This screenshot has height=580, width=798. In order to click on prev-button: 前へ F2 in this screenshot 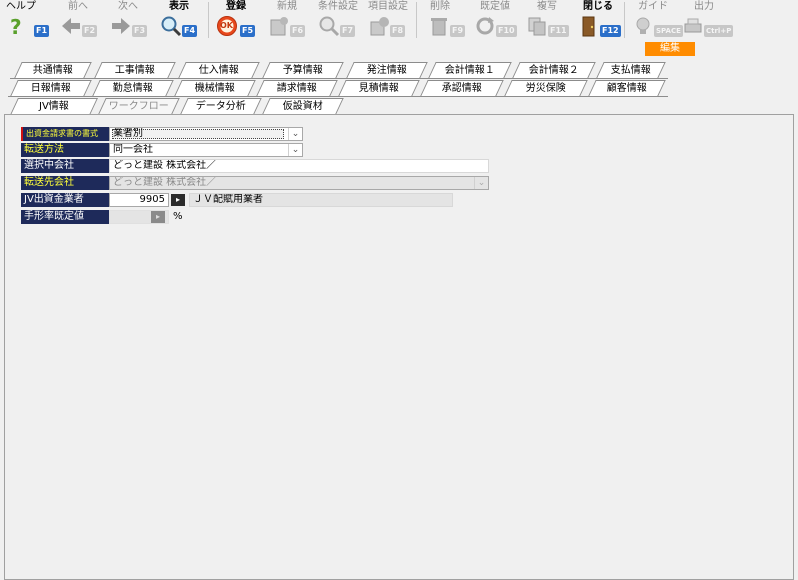, I will do `click(78, 20)`.